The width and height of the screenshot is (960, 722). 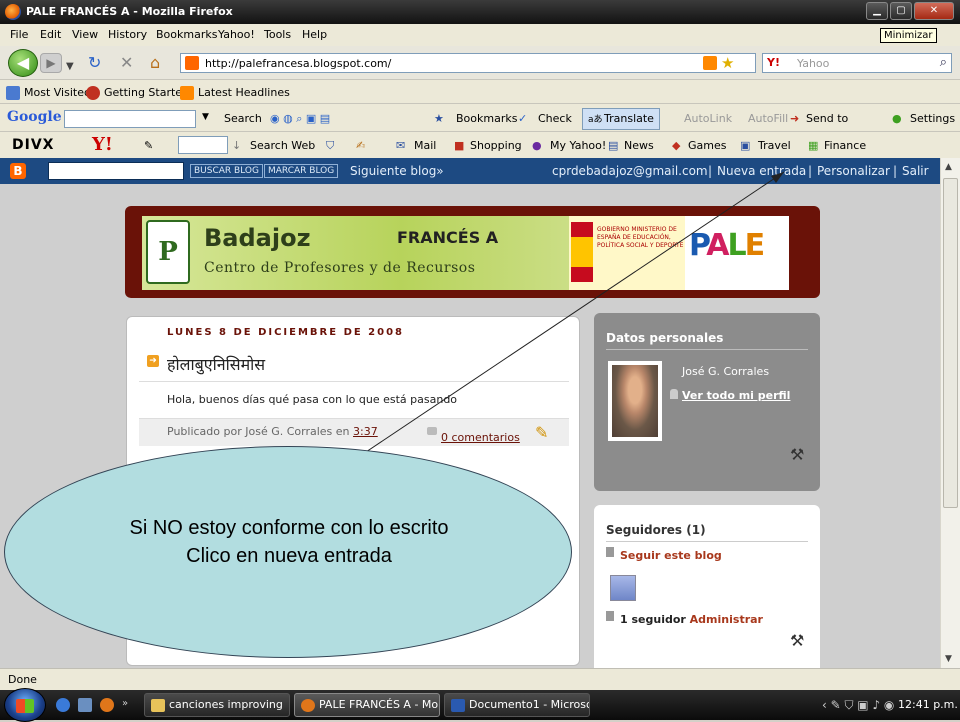 I want to click on translate-button: Translate, so click(x=629, y=118).